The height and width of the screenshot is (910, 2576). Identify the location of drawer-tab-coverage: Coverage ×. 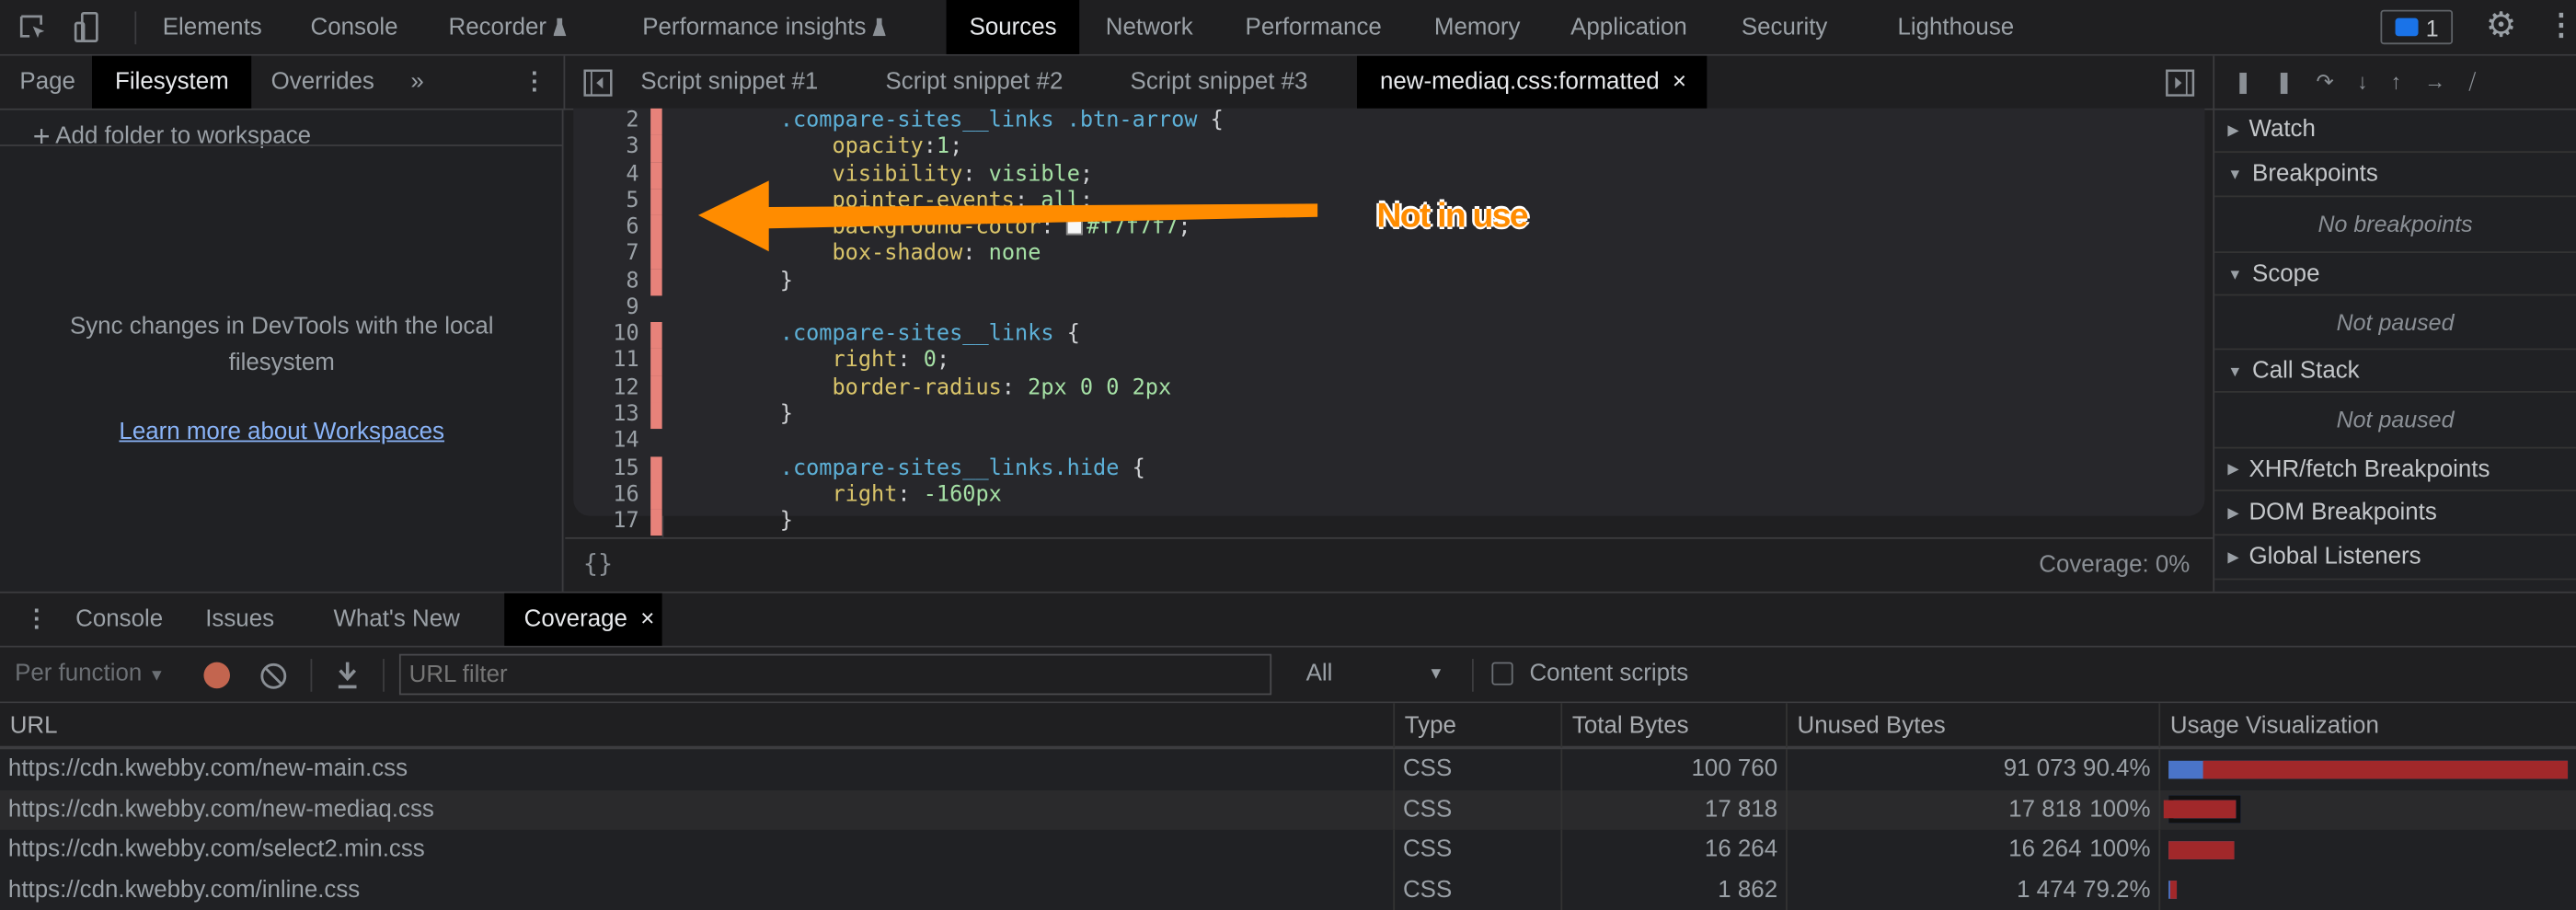
(583, 619).